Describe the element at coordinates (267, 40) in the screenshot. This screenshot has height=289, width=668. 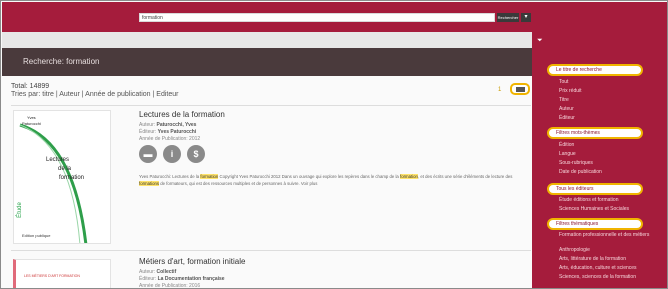
I see `spacer-band` at that location.